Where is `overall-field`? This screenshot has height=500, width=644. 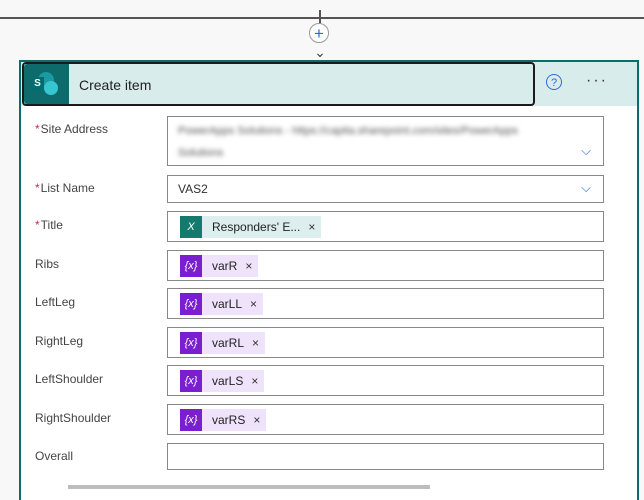 overall-field is located at coordinates (385, 456).